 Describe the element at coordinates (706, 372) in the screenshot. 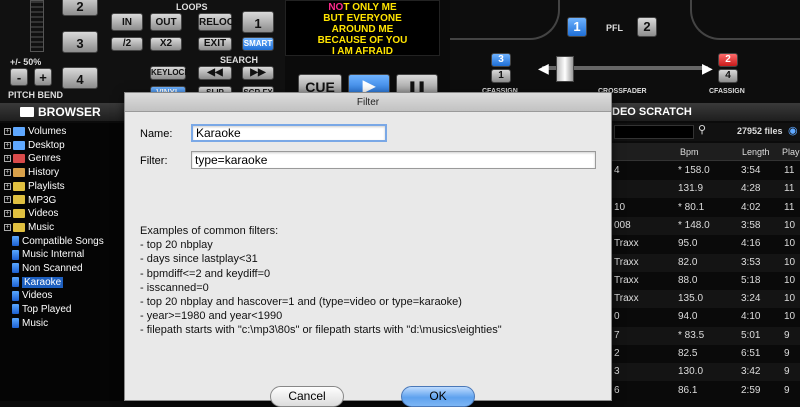

I see `table-row: 3 130.0 3:42 9` at that location.